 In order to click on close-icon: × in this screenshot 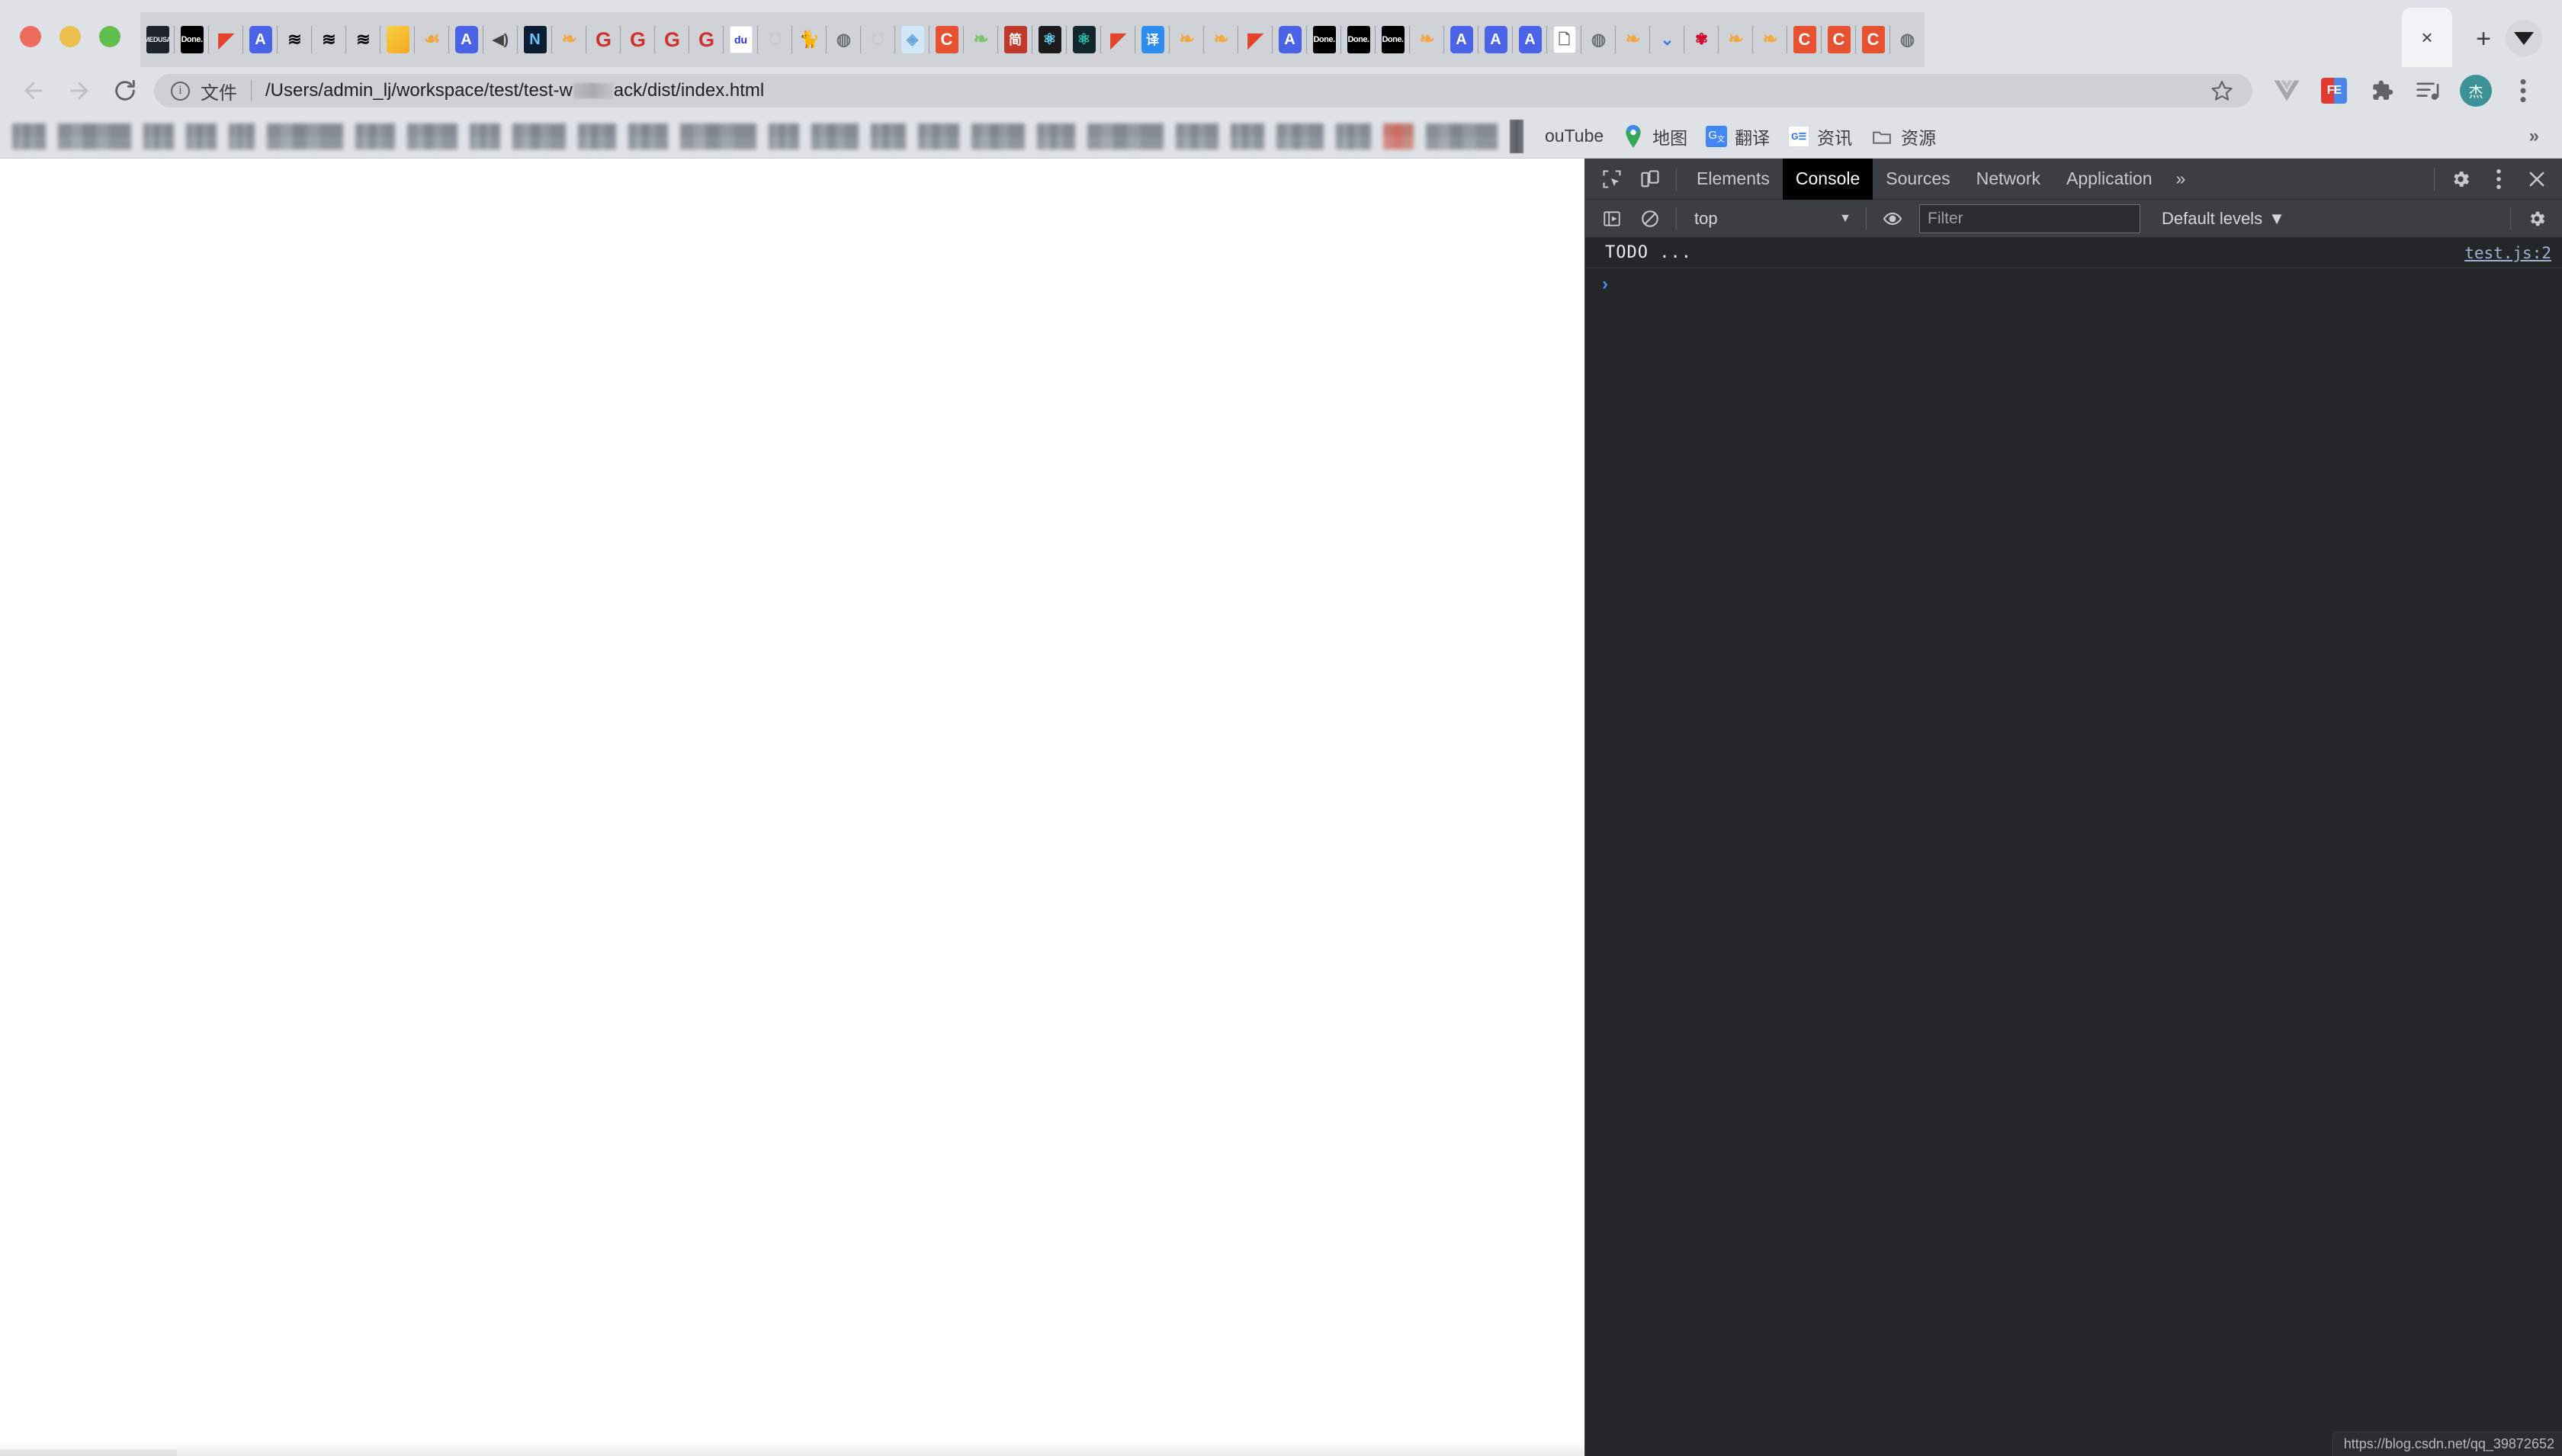, I will do `click(2426, 38)`.